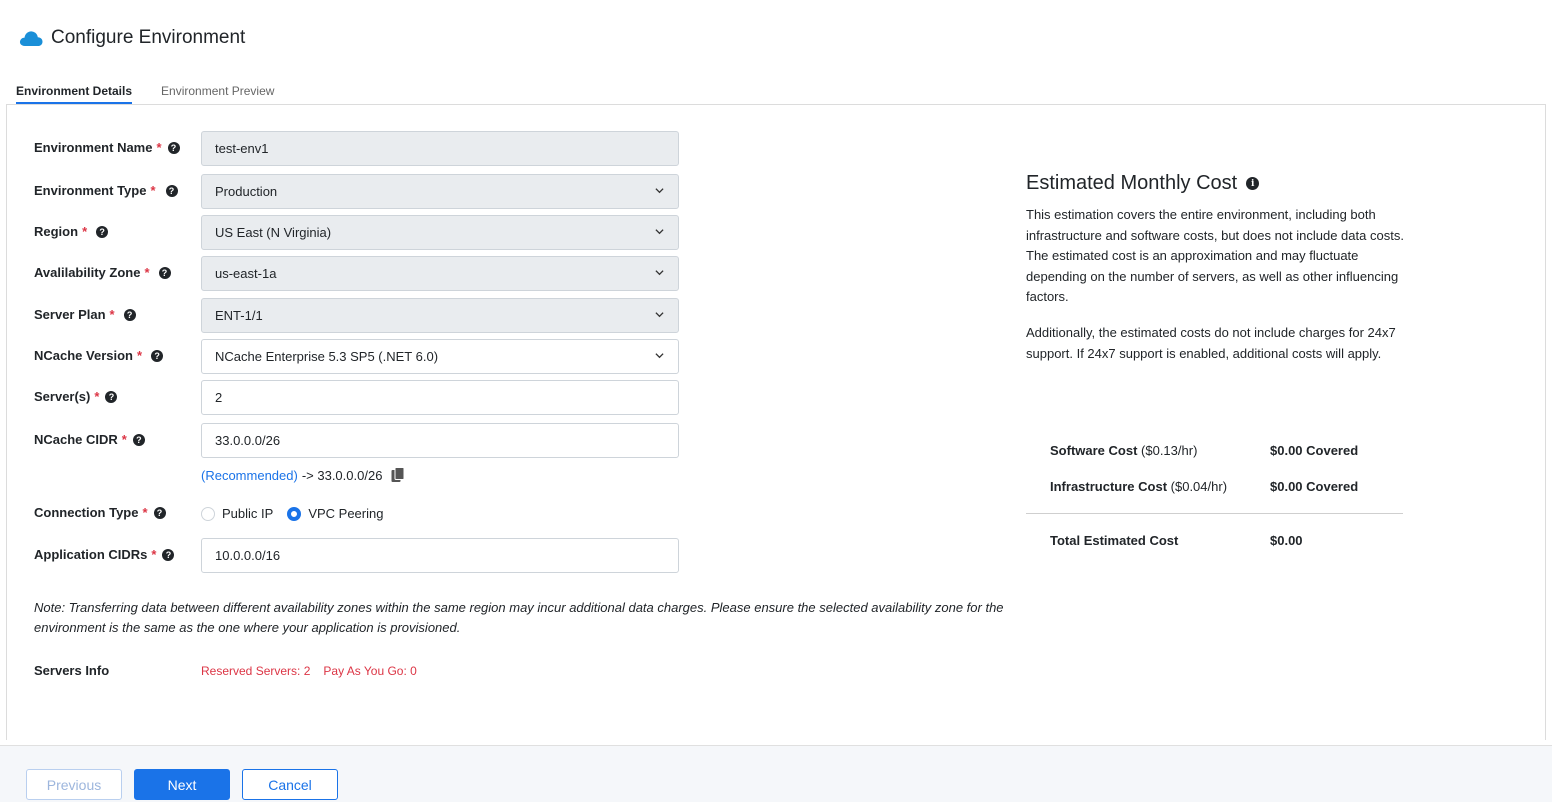 This screenshot has height=802, width=1552. I want to click on env-type-label: Environment Type *?, so click(106, 190).